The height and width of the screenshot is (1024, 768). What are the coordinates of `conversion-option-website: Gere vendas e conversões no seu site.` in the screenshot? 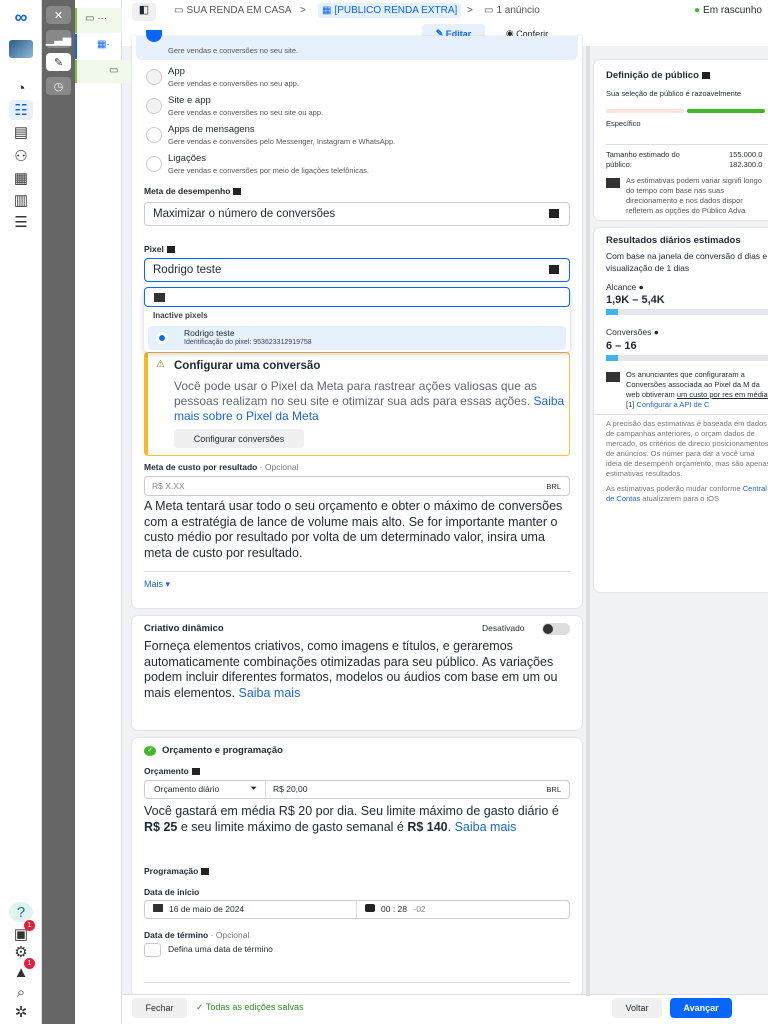 It's located at (357, 45).